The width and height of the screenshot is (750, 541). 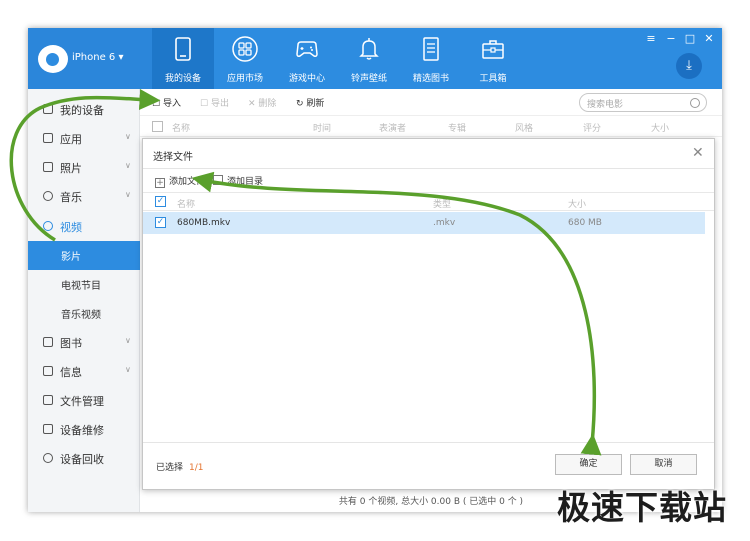 What do you see at coordinates (219, 104) in the screenshot?
I see `export-label: 导出` at bounding box center [219, 104].